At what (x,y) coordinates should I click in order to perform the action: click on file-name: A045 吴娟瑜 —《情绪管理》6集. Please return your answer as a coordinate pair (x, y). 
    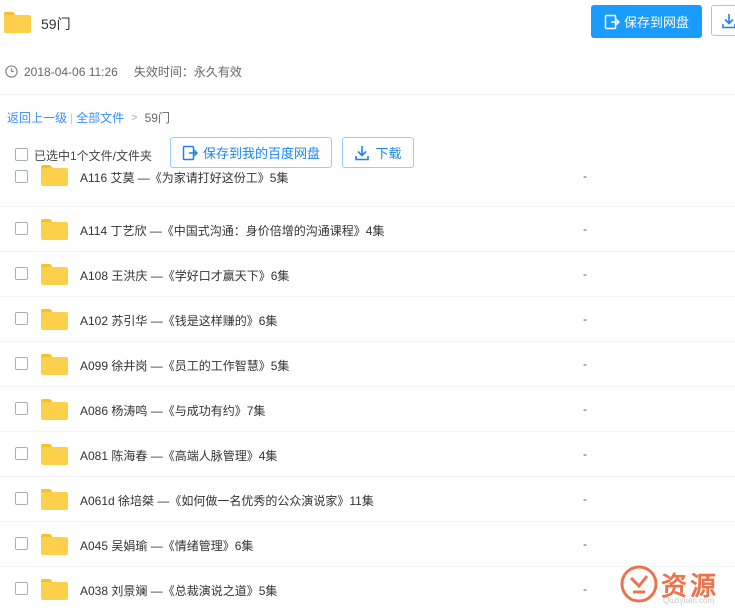
    Looking at the image, I should click on (166, 545).